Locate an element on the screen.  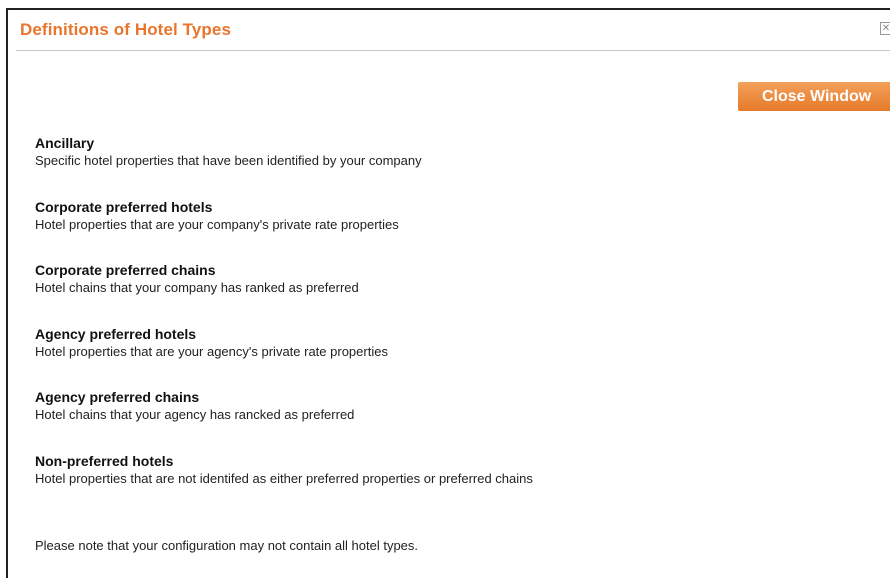
definition-title: Ancillary is located at coordinates (65, 143).